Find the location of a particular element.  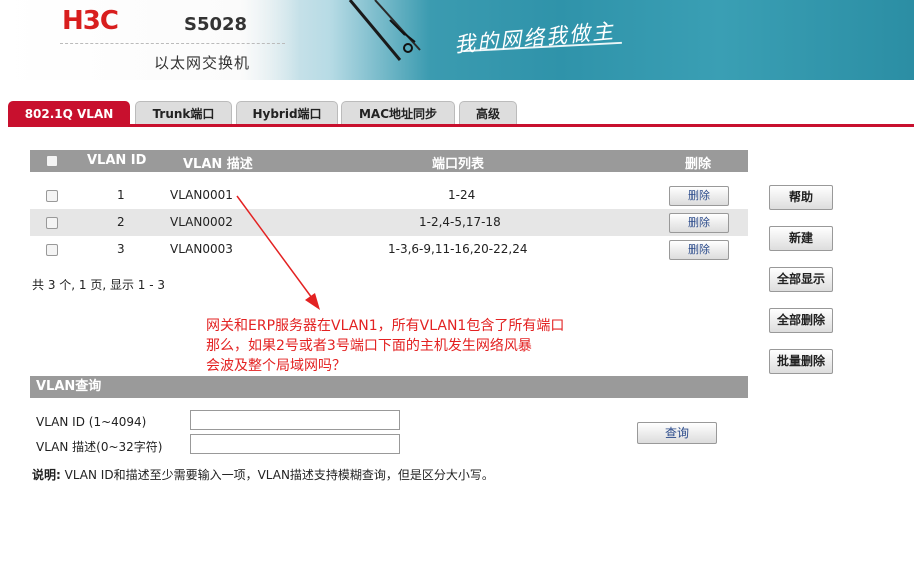

annotation-line-2: 那么，如果2号或者3号端口下面的主机发生网络风暴 is located at coordinates (369, 346).